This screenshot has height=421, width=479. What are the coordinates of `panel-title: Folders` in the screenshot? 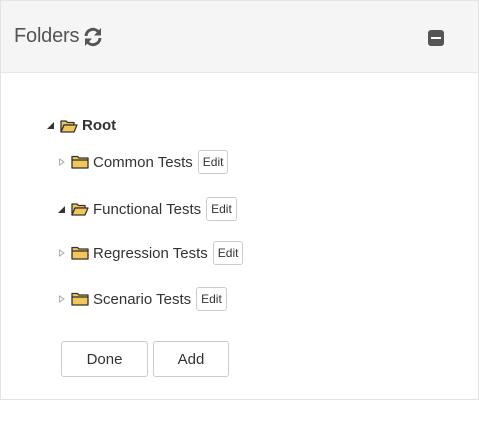 It's located at (47, 36).